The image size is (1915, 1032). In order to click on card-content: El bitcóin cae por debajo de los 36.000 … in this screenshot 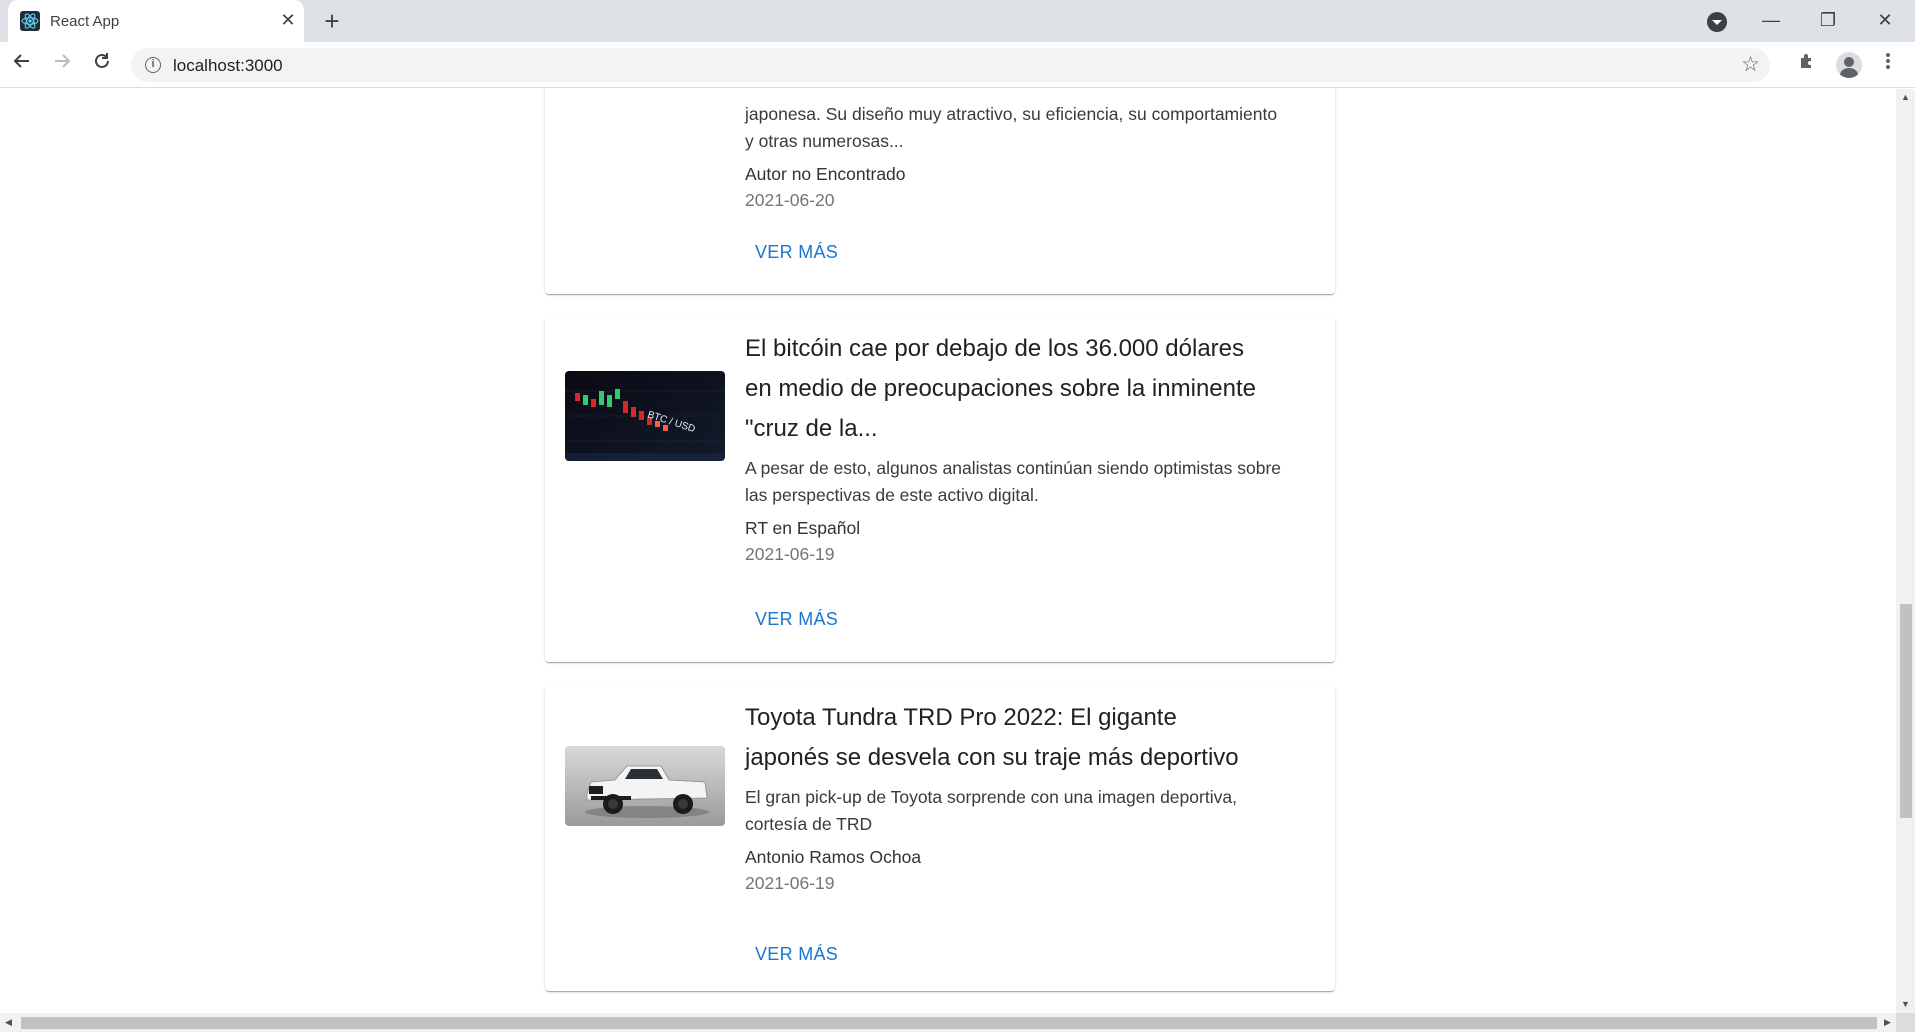, I will do `click(1030, 448)`.